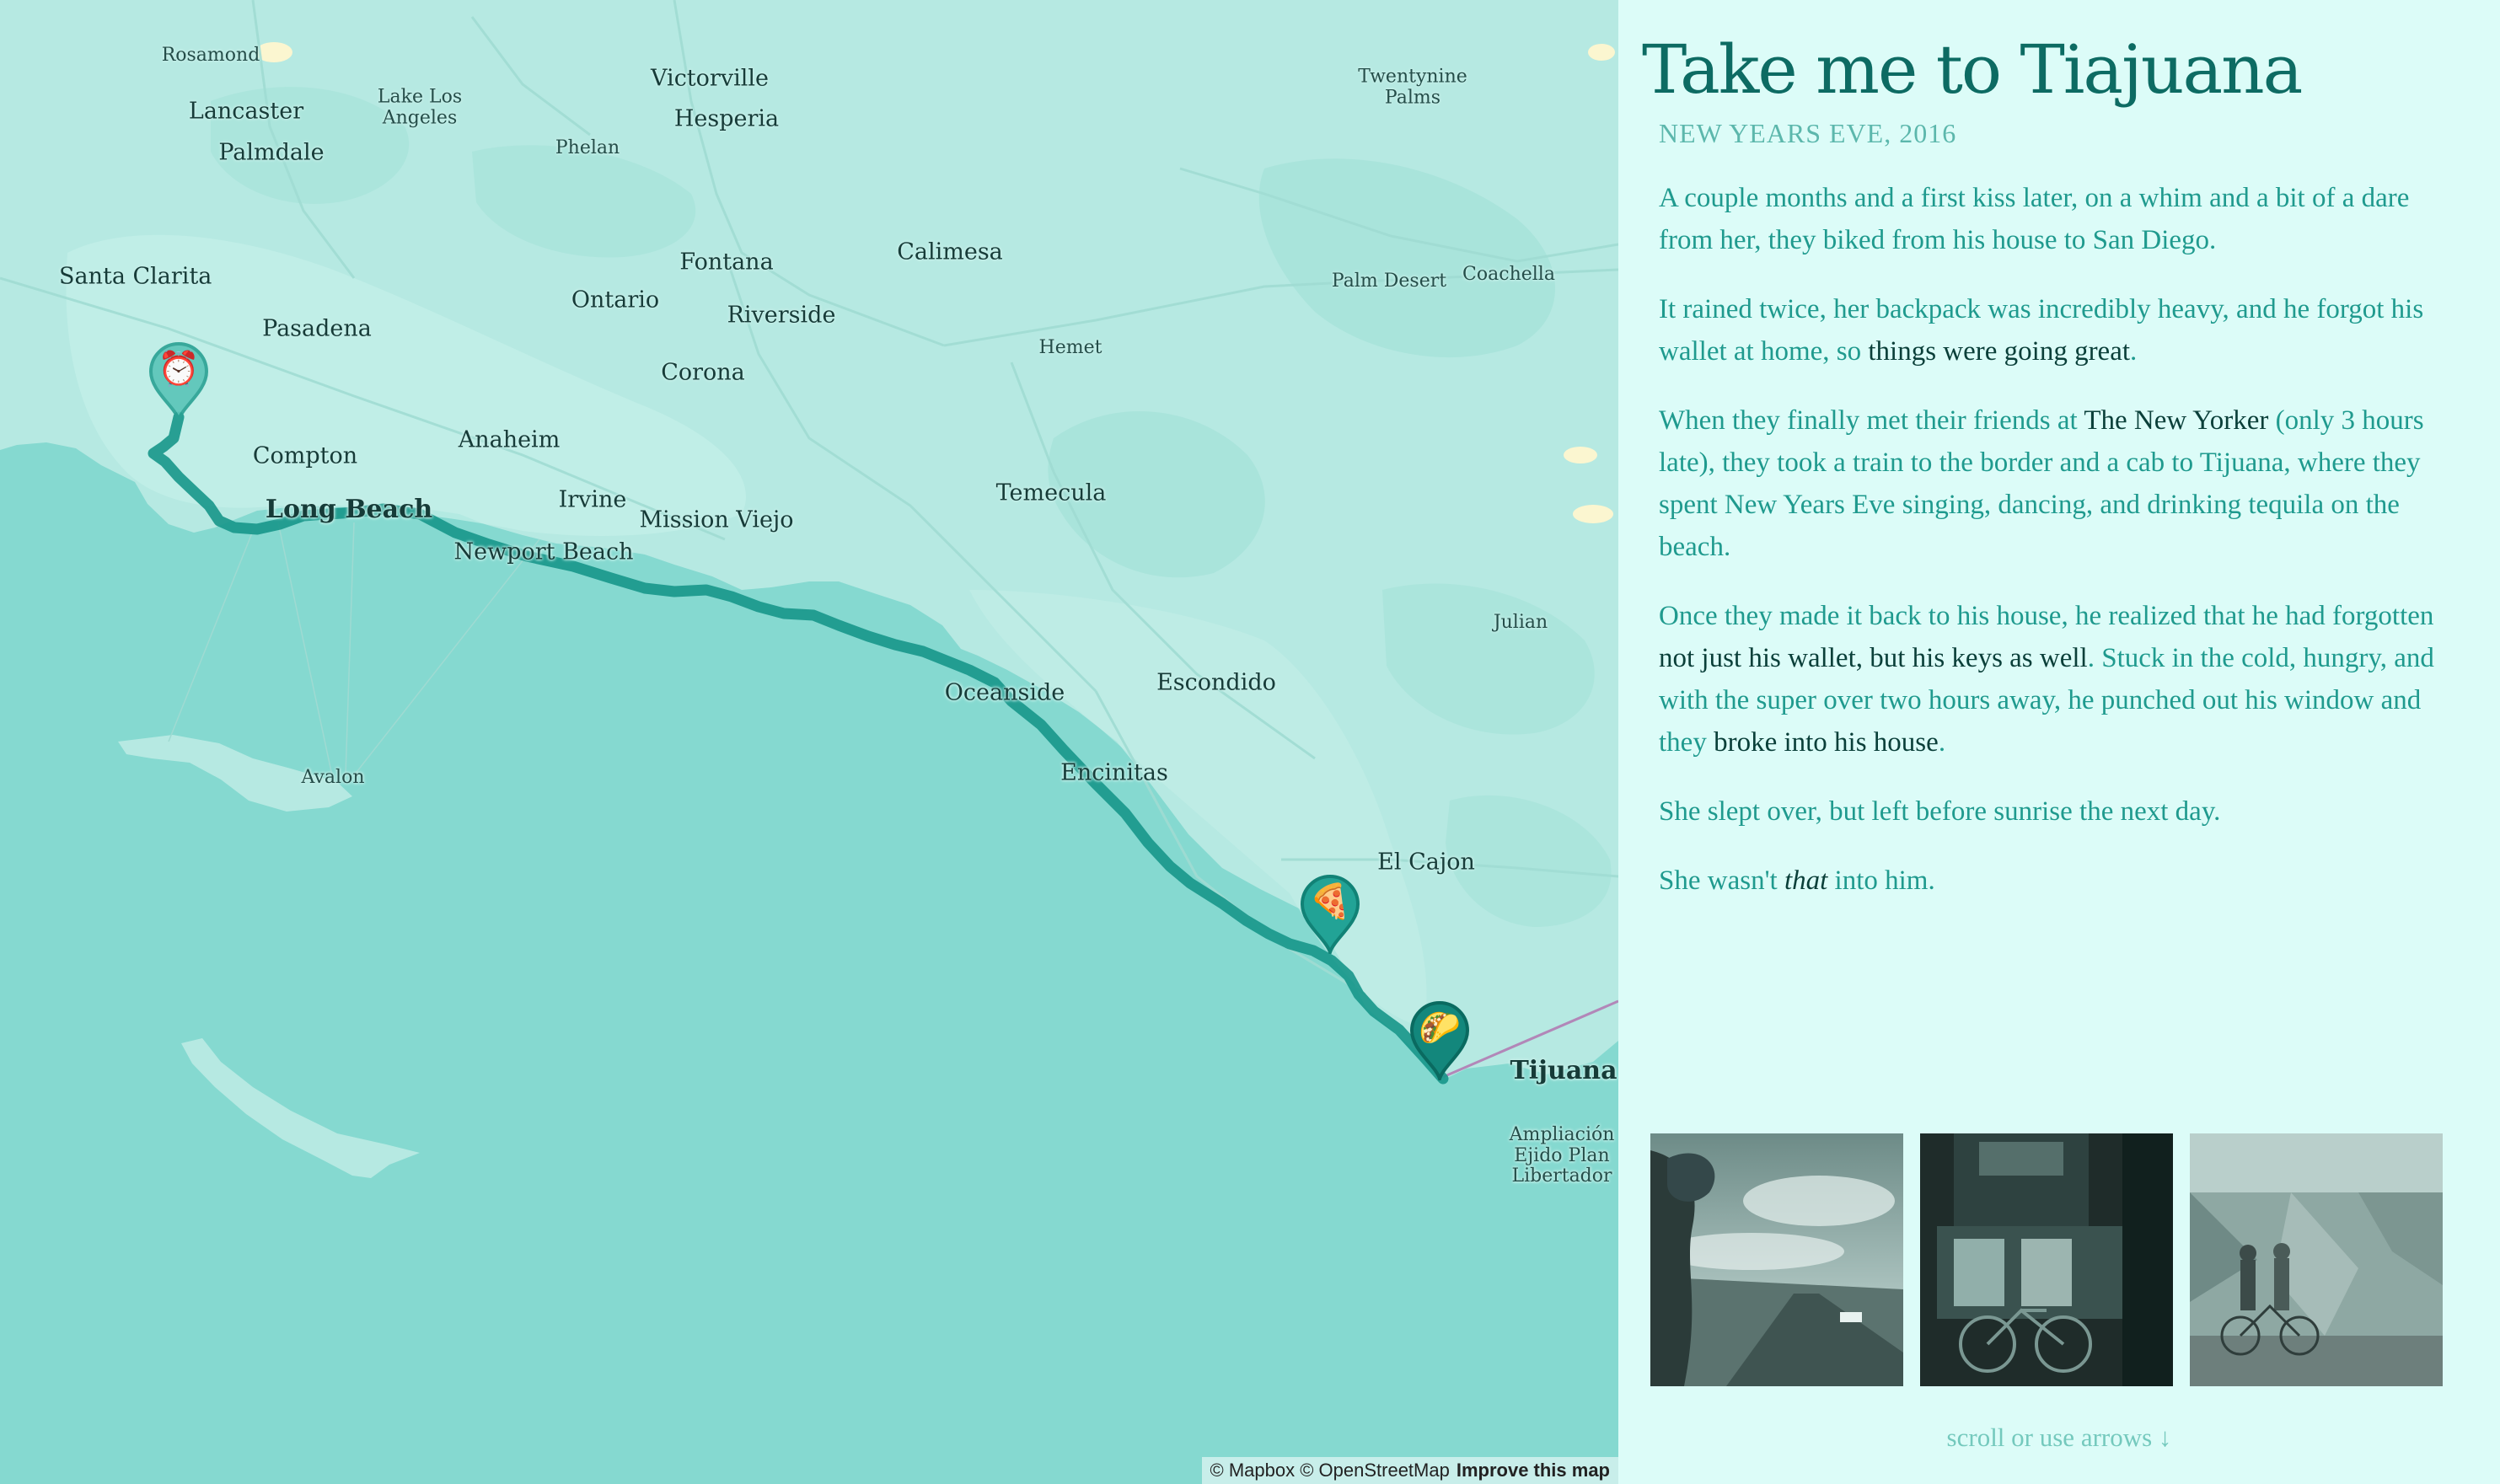  I want to click on place-label: Lake Los Angeles, so click(420, 107).